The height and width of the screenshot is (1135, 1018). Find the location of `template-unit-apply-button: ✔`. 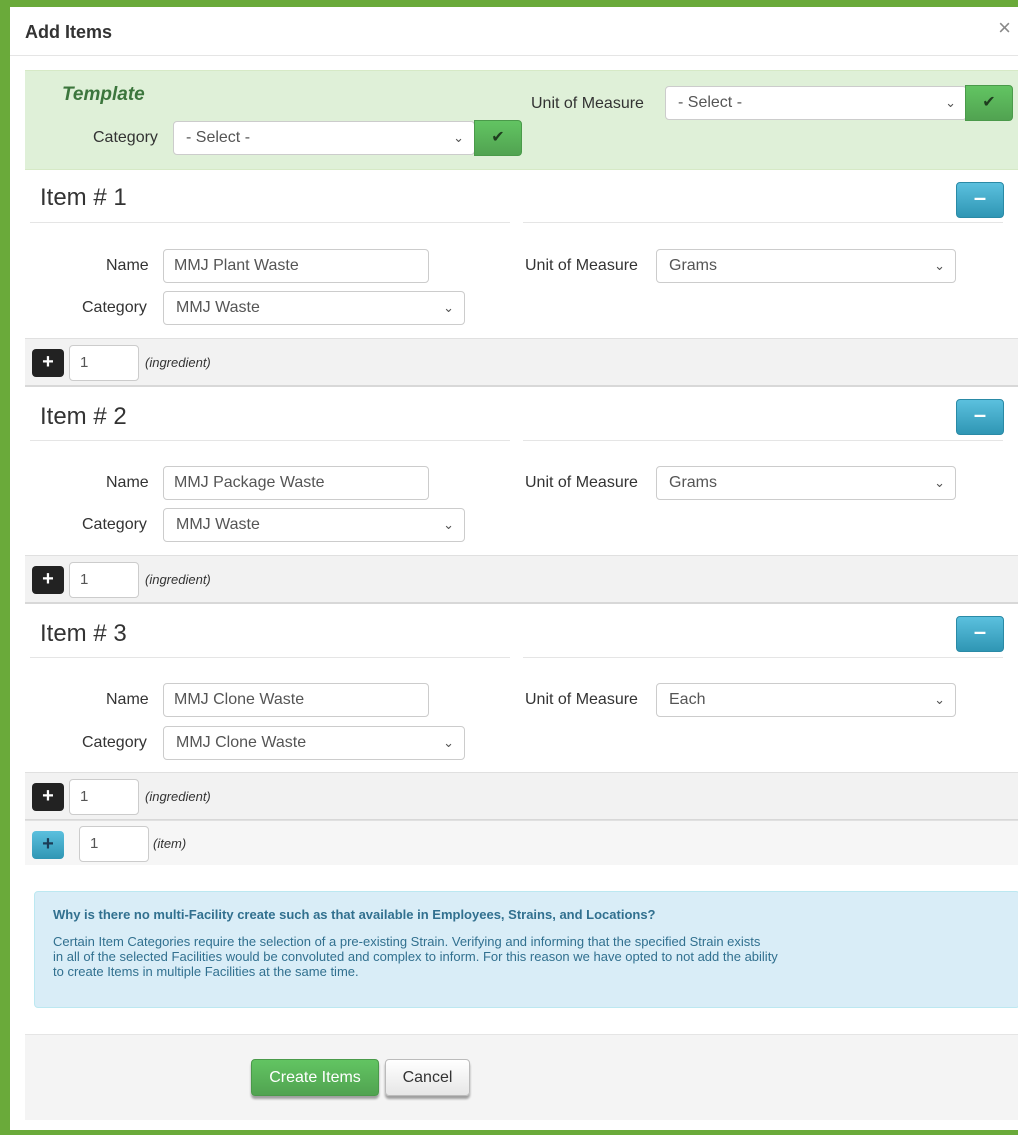

template-unit-apply-button: ✔ is located at coordinates (989, 103).